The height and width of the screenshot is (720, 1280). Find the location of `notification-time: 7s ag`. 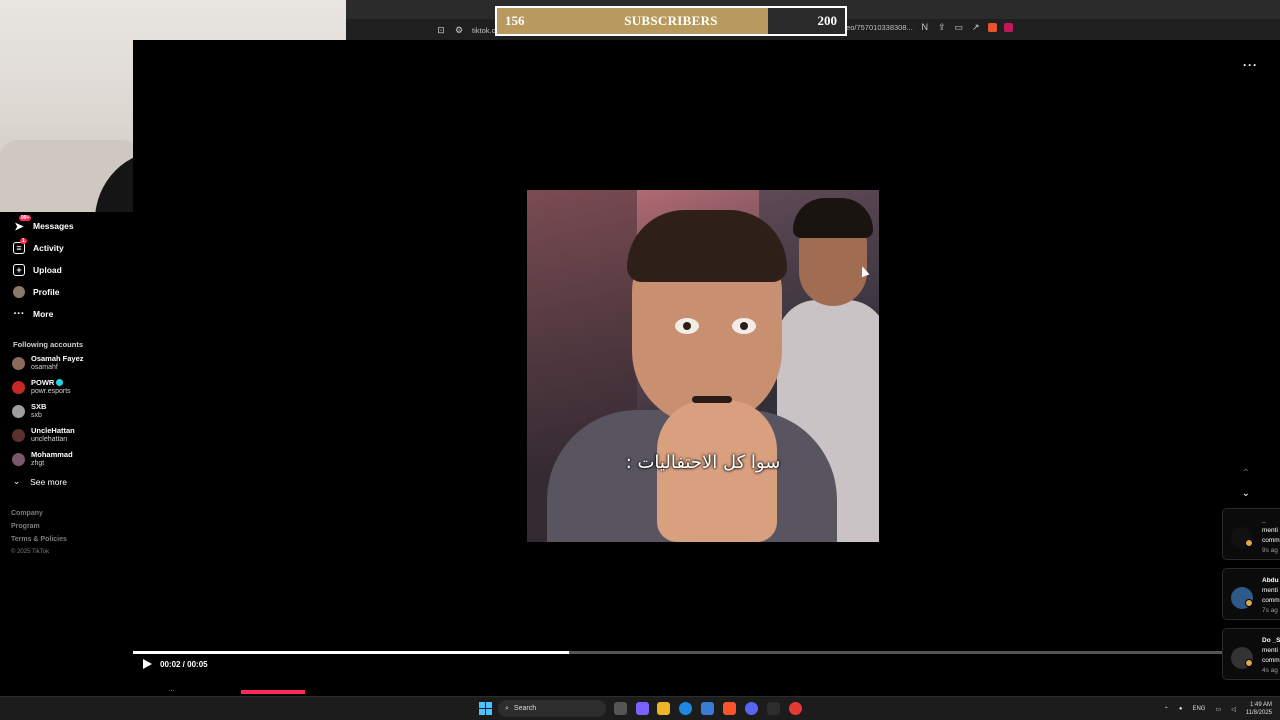

notification-time: 7s ag is located at coordinates (1270, 610).